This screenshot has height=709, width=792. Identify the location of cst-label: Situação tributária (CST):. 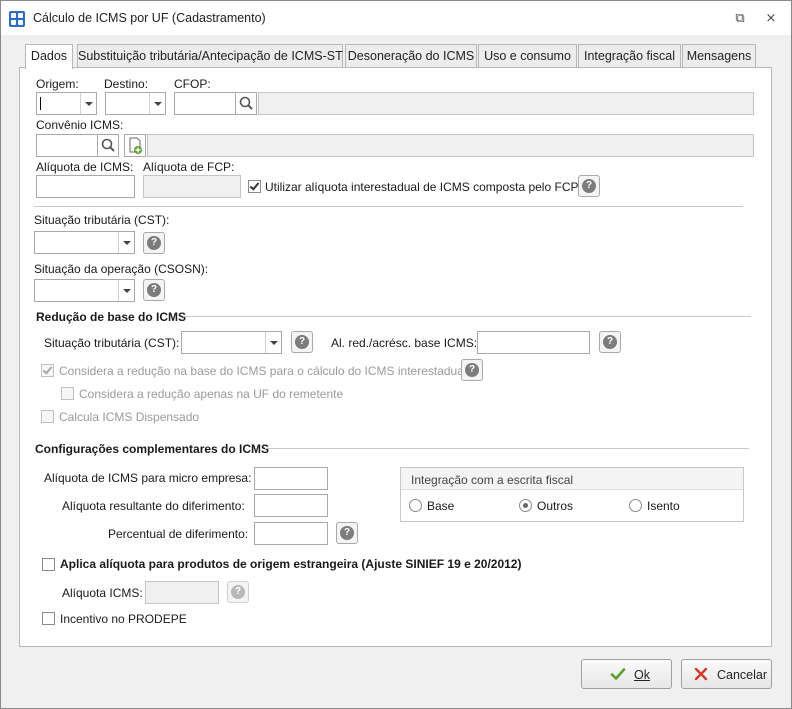
(102, 220).